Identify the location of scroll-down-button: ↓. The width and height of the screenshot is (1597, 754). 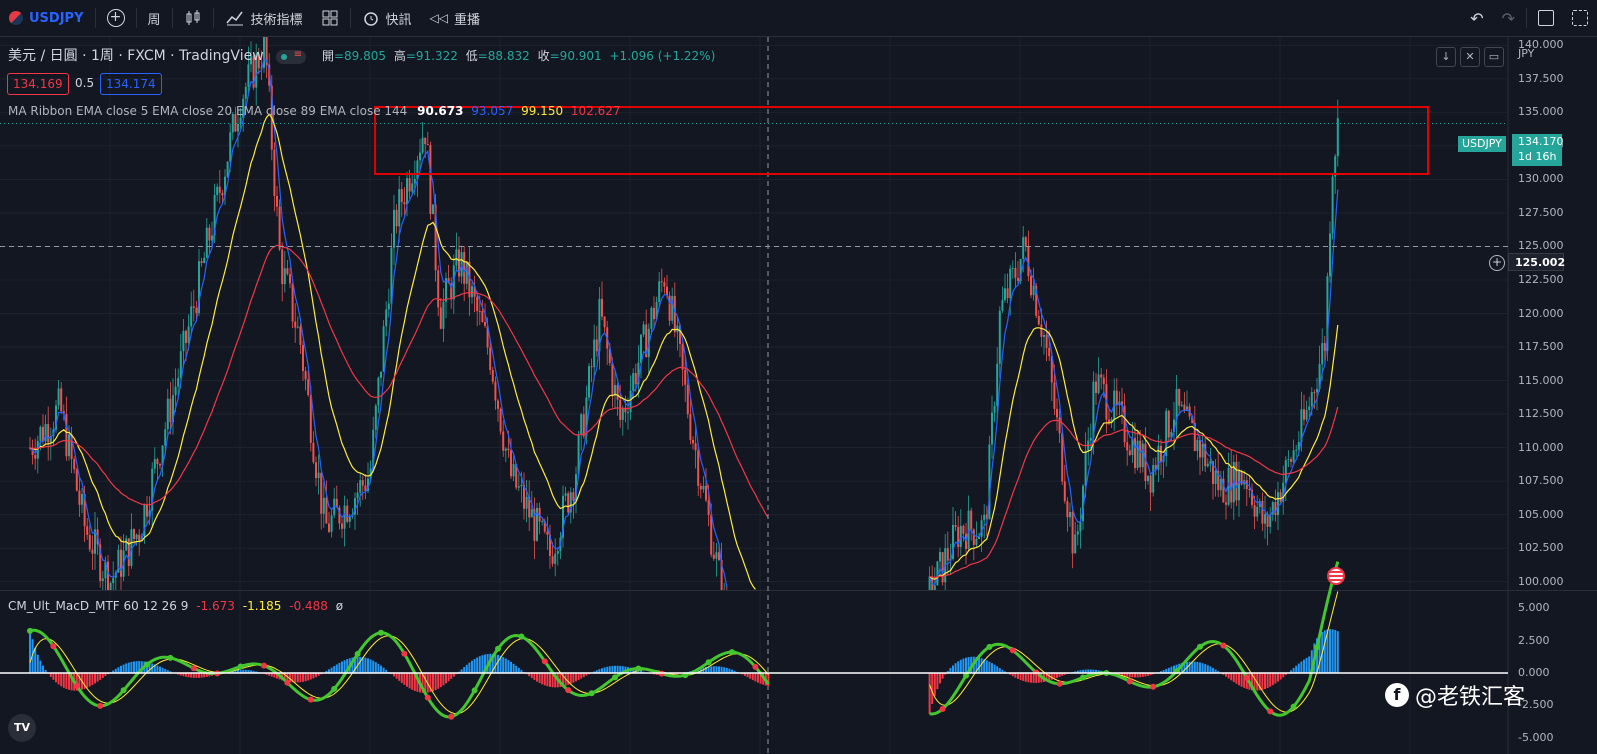
(1446, 57).